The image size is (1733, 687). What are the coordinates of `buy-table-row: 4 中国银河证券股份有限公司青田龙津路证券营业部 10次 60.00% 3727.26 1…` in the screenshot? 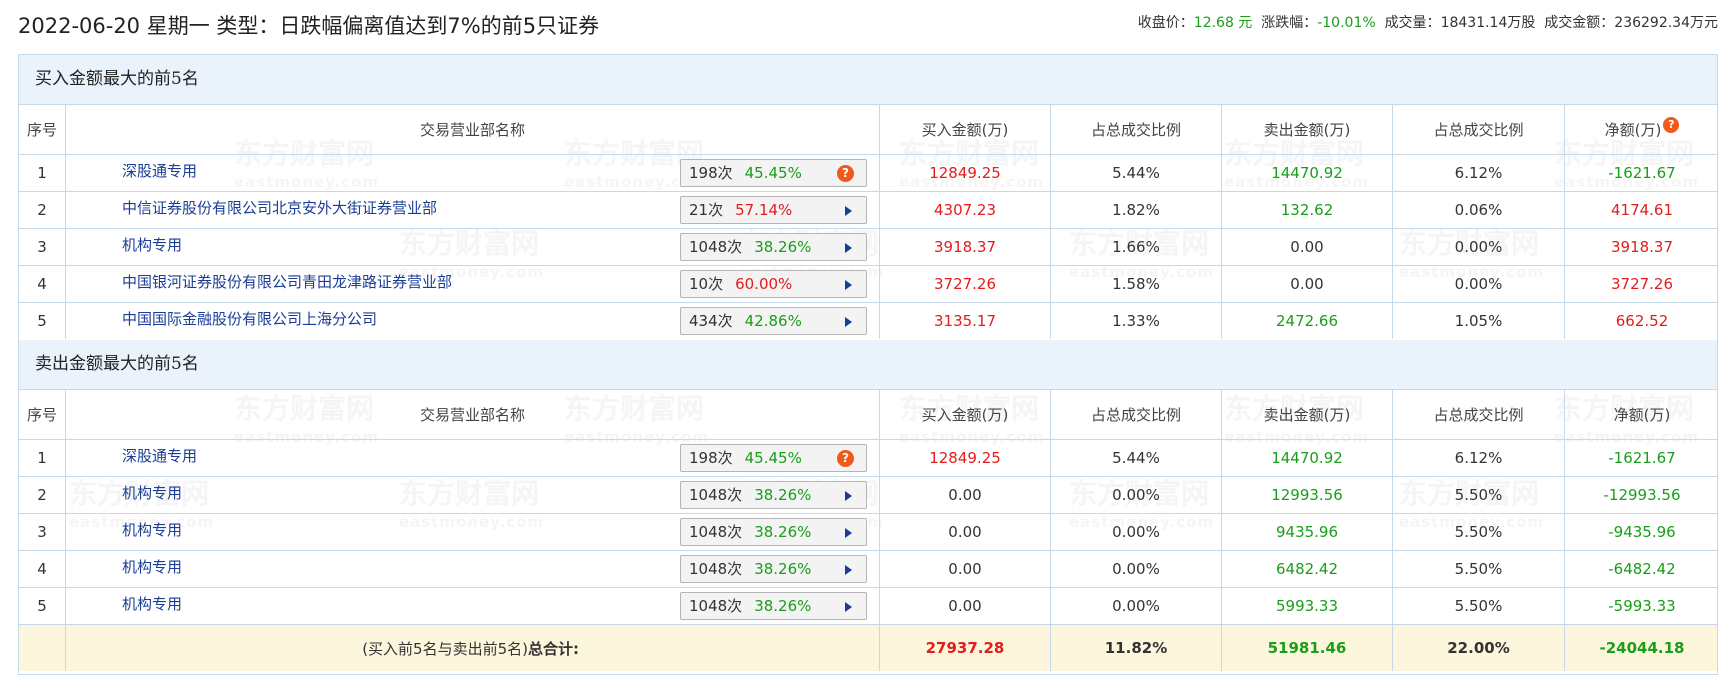 It's located at (868, 283).